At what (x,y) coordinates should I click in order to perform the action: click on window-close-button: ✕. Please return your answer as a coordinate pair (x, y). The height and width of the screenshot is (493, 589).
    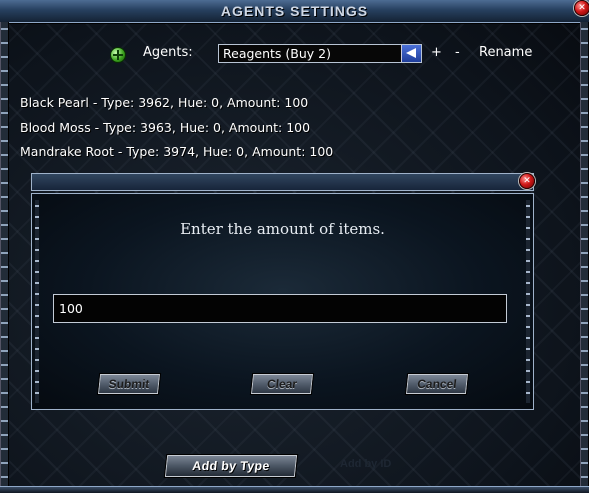
    Looking at the image, I should click on (581, 8).